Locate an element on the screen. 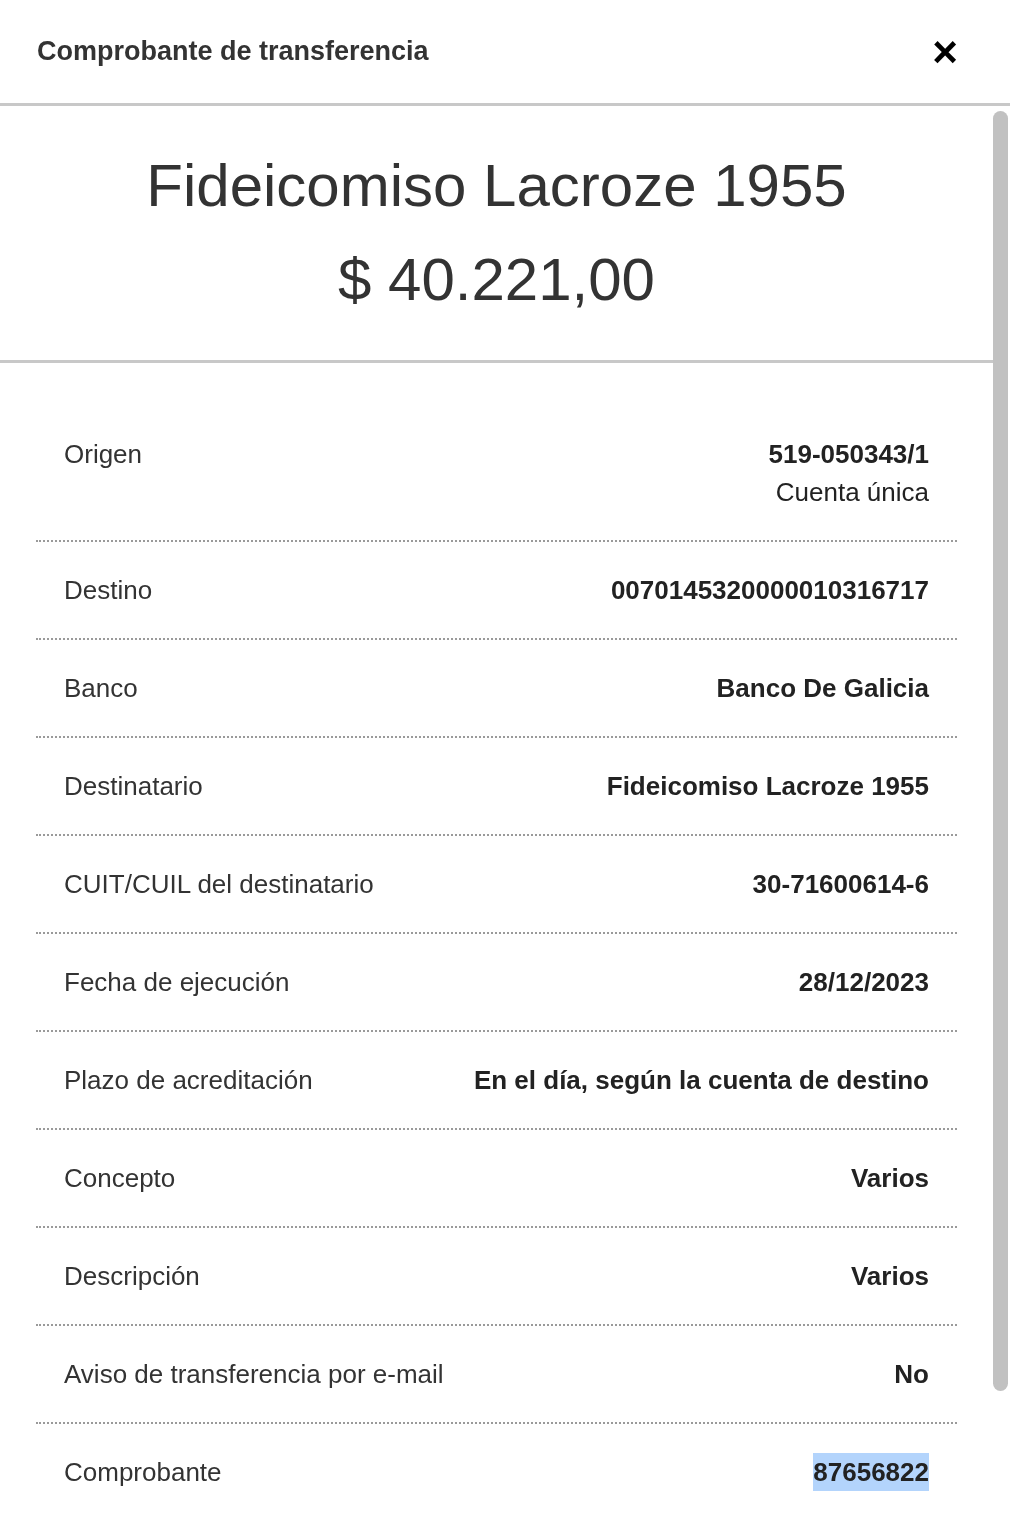 Image resolution: width=1010 pixels, height=1520 pixels. detail-value: 28/12/2023 is located at coordinates (863, 982).